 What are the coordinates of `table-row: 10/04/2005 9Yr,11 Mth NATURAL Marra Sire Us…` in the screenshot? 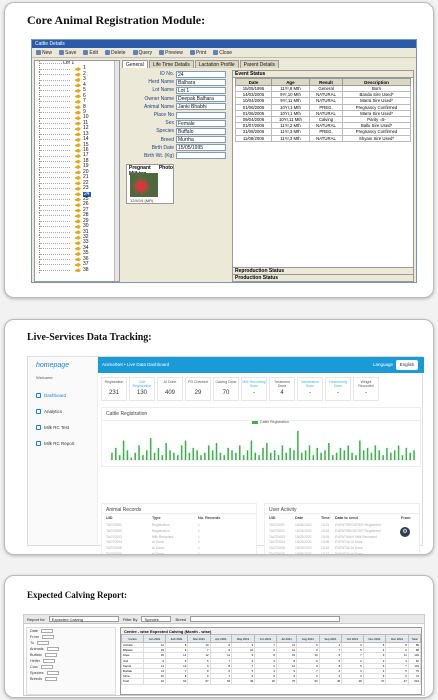 It's located at (323, 101).